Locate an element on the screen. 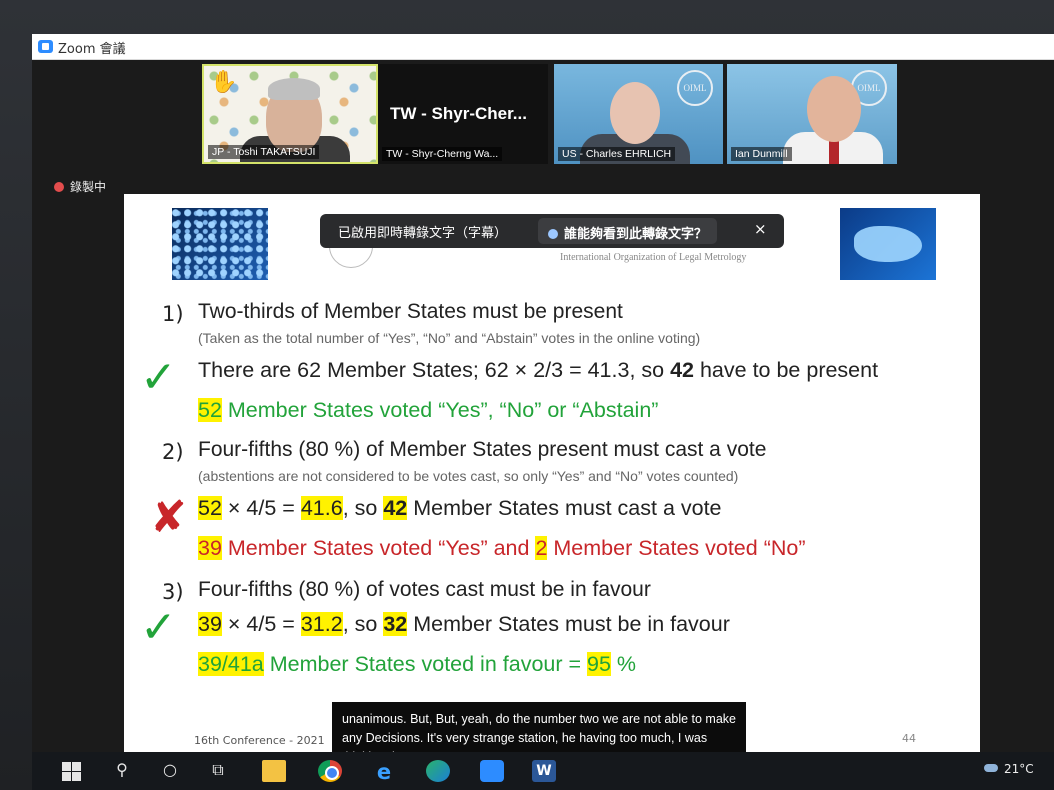 The height and width of the screenshot is (790, 1054). calc-text: Member States must cast a vote is located at coordinates (564, 508).